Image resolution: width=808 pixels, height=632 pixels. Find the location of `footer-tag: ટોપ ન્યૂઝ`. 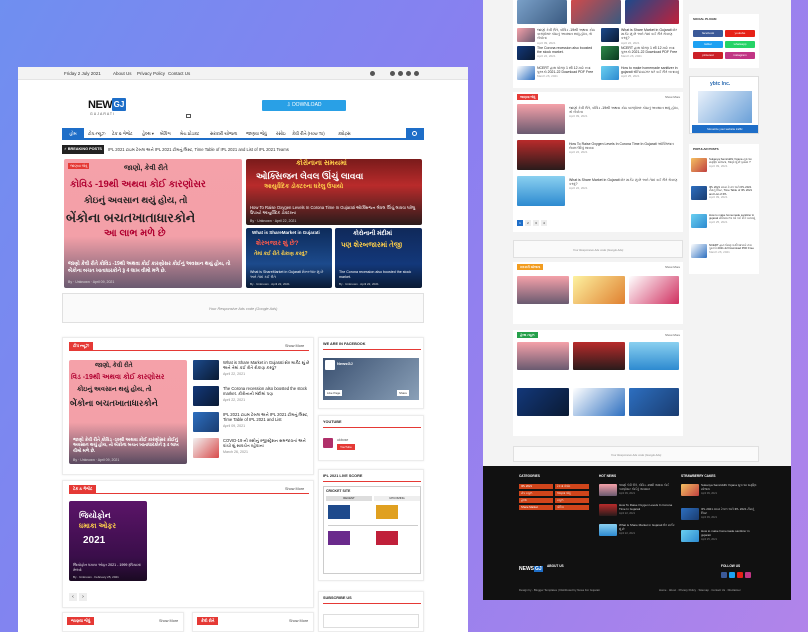

footer-tag: ટોપ ન્યૂઝ is located at coordinates (536, 493).